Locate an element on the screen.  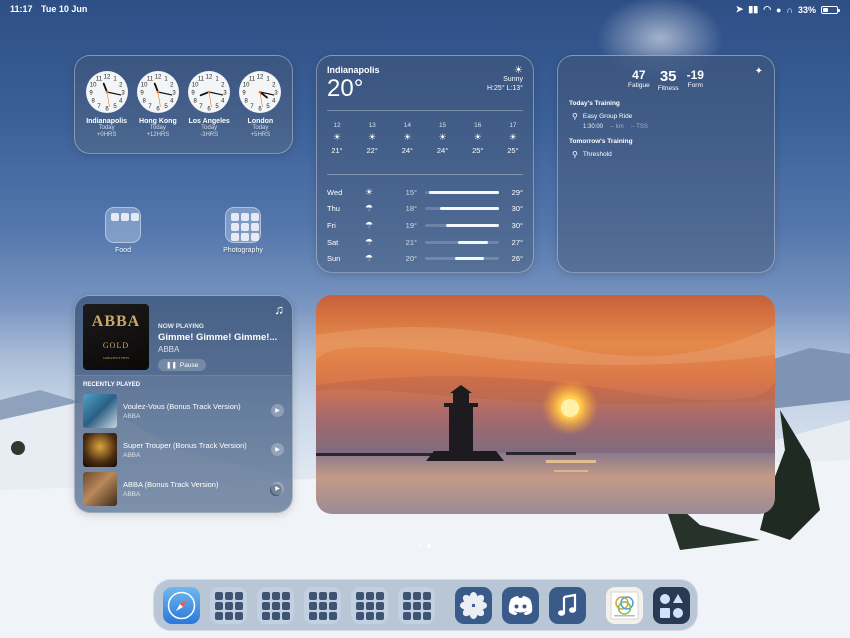
workout-duration: 1:30:00 is located at coordinates (593, 127).